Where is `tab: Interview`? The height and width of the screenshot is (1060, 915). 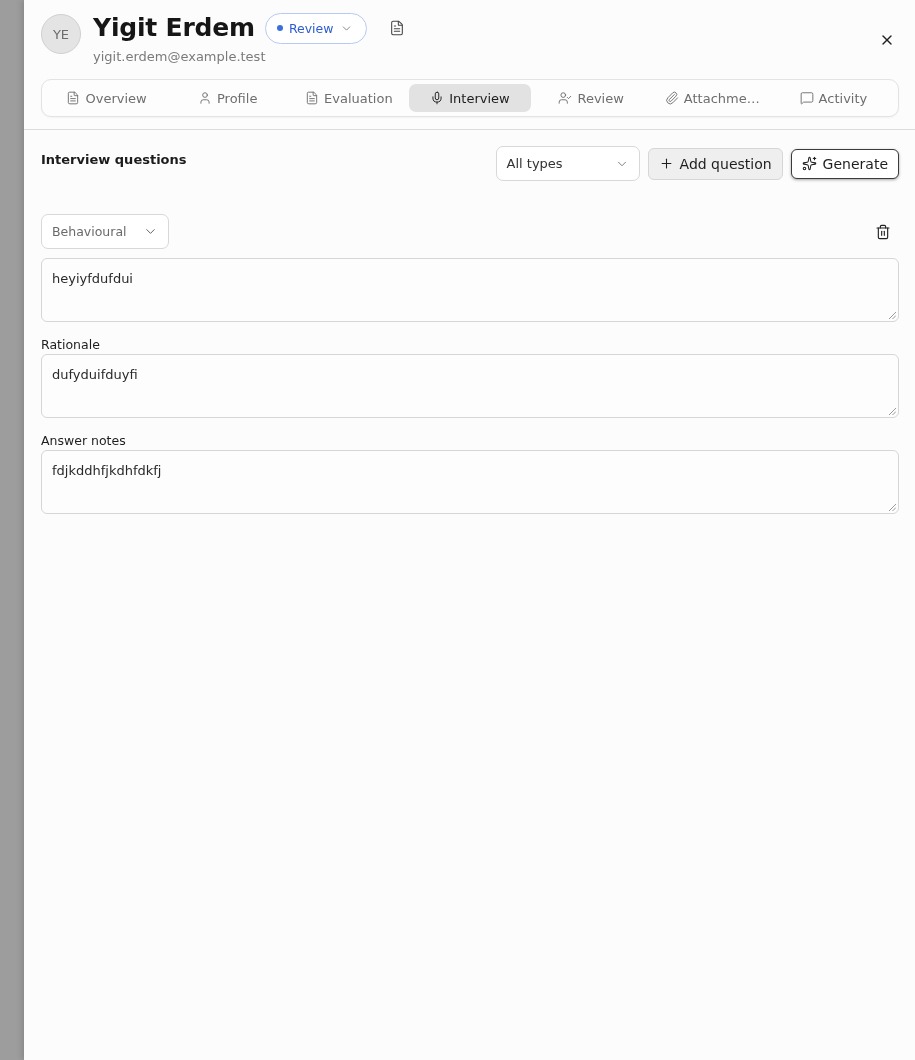 tab: Interview is located at coordinates (470, 98).